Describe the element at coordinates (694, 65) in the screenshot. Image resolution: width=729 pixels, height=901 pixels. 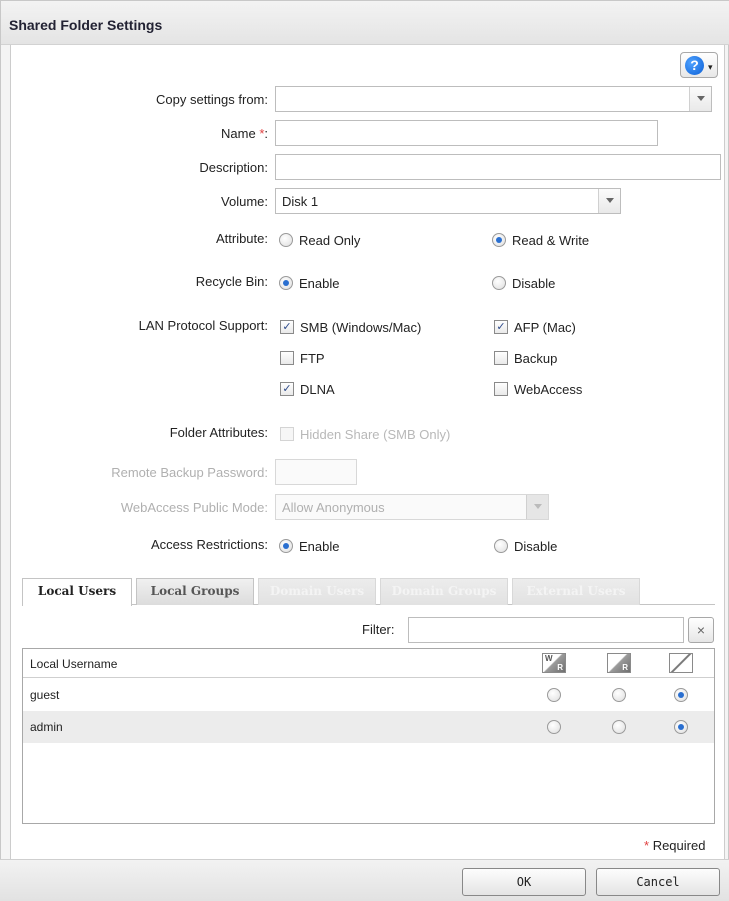
I see `help-icon: ?` at that location.